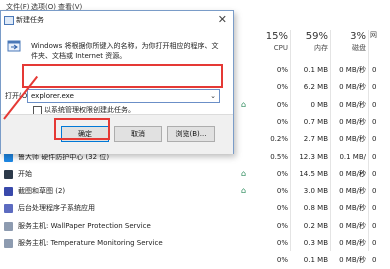  Describe the element at coordinates (313, 156) in the screenshot. I see `process-memory: 12.3 MB` at that location.